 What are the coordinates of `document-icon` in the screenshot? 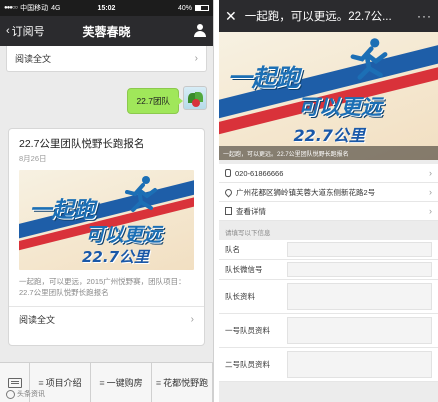 It's located at (228, 211).